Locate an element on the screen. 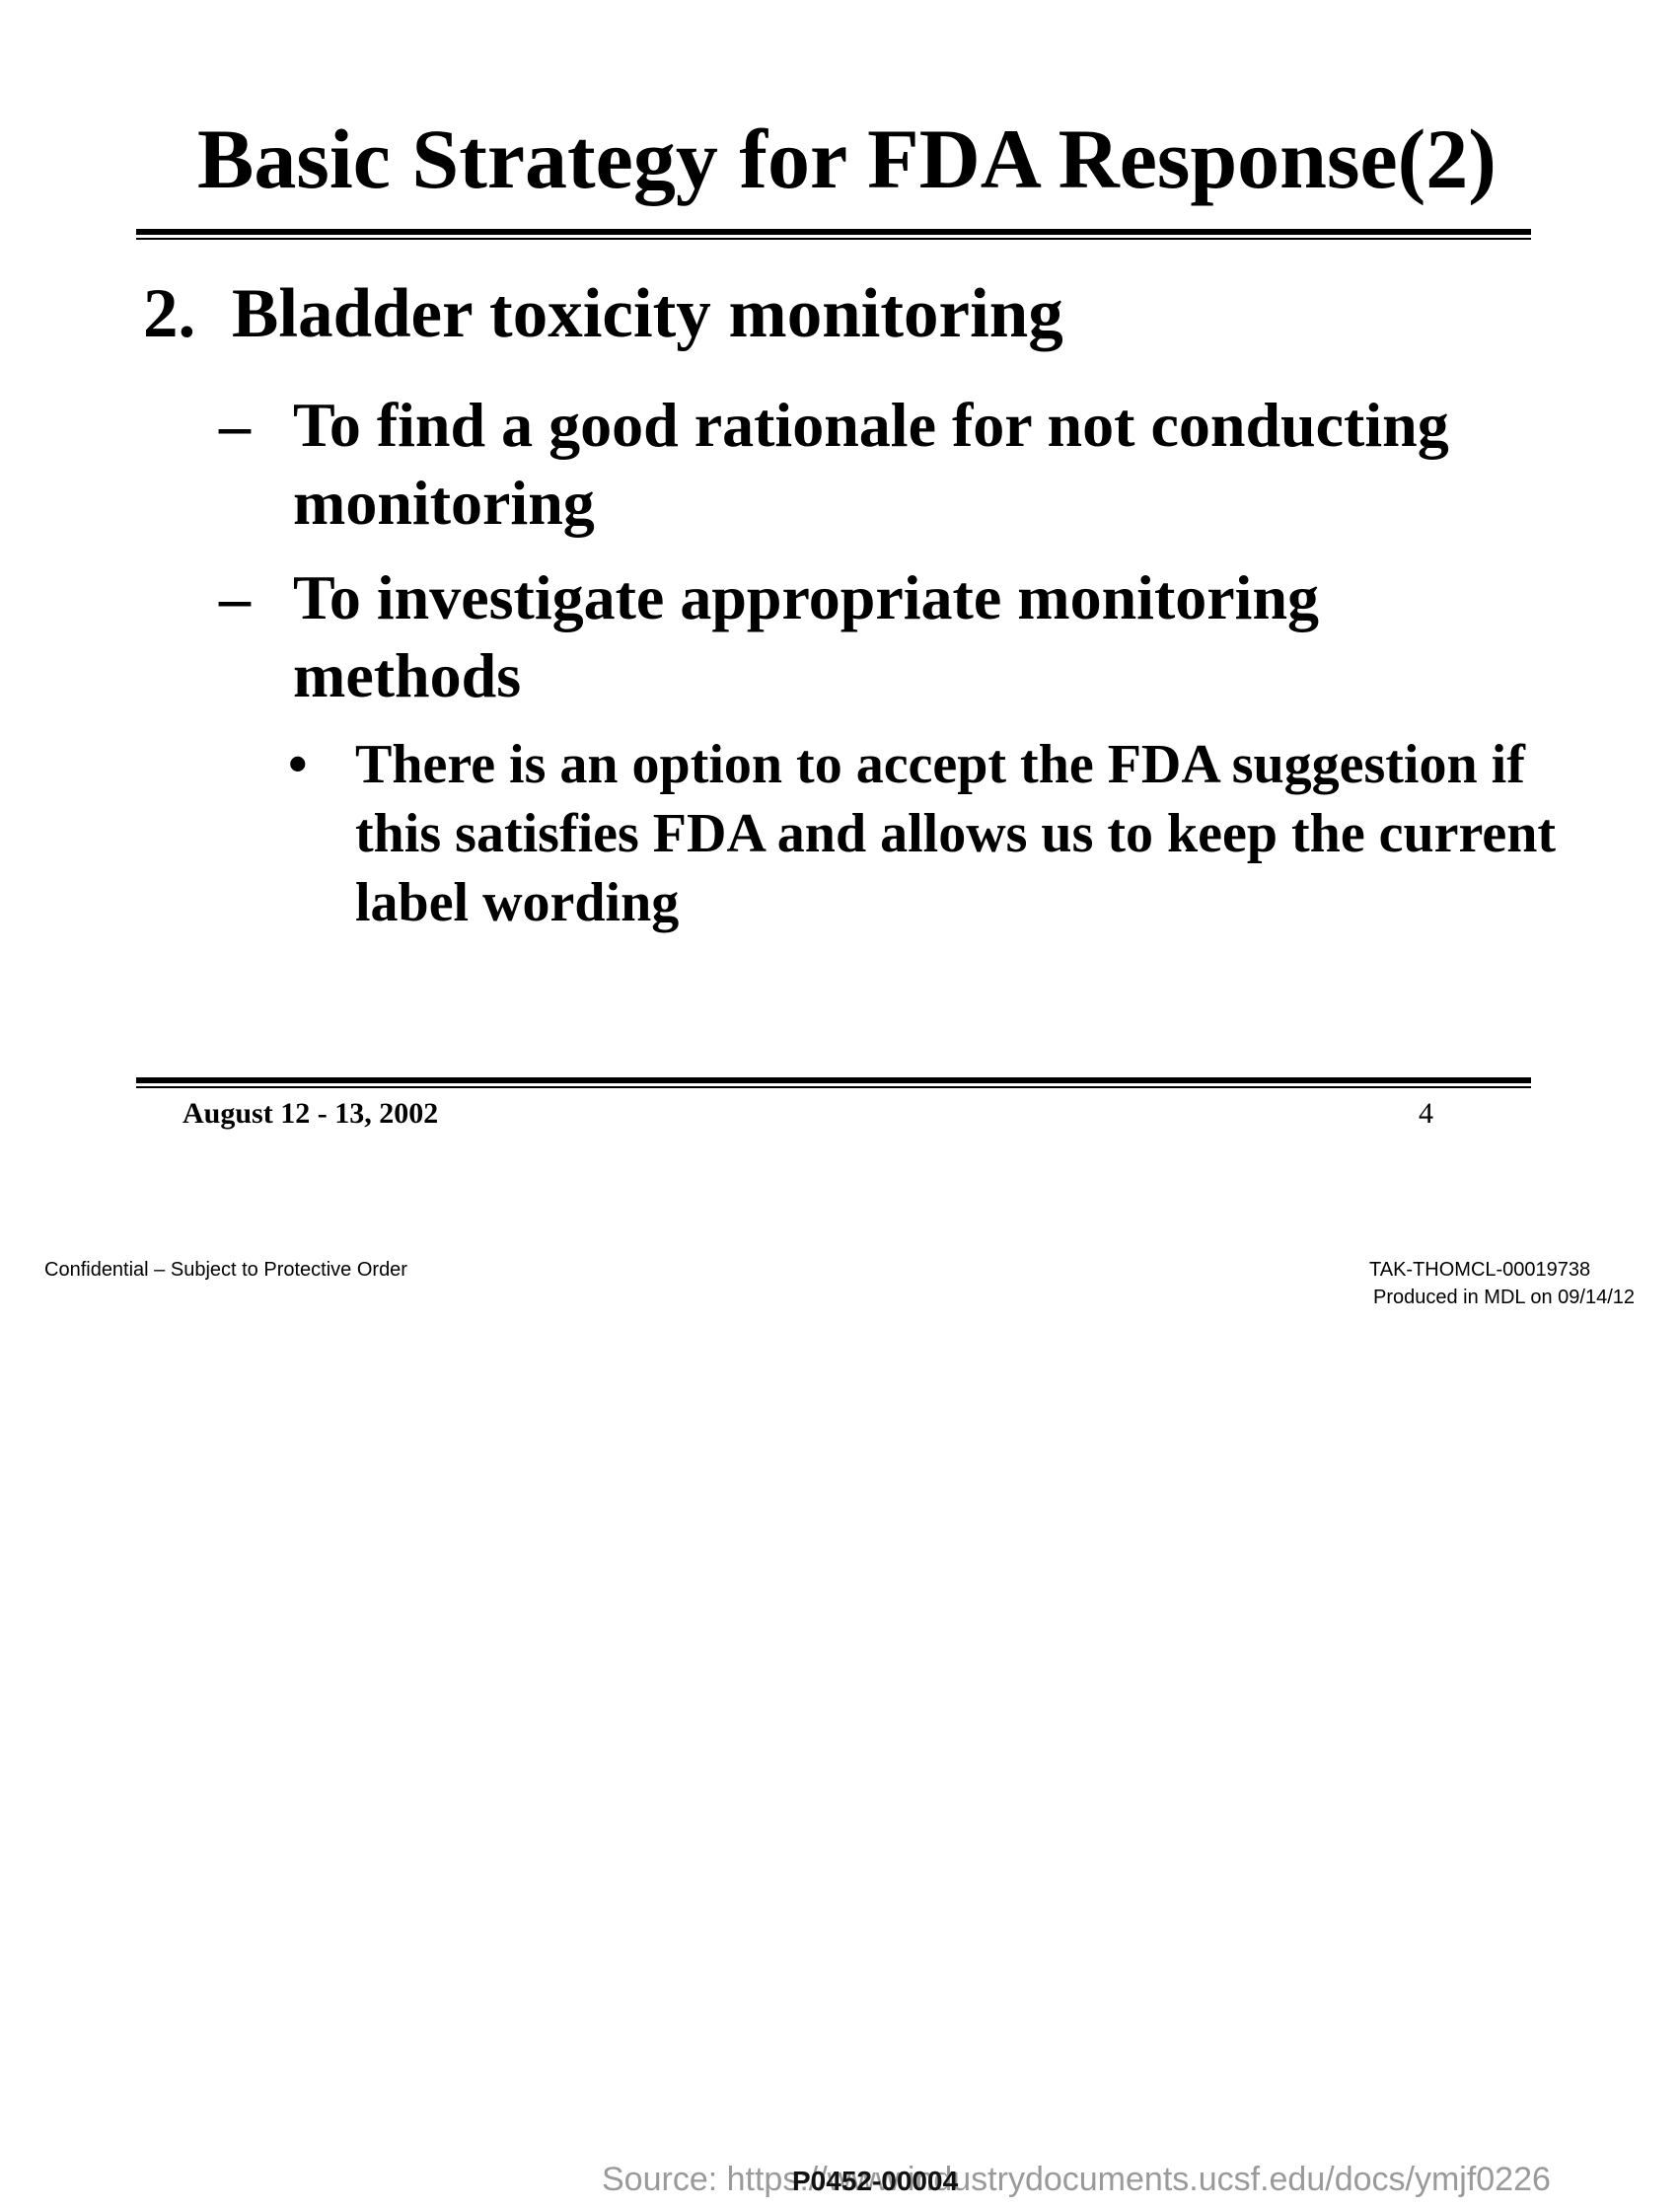 The width and height of the screenshot is (1680, 2208). section-number: 2. is located at coordinates (169, 313).